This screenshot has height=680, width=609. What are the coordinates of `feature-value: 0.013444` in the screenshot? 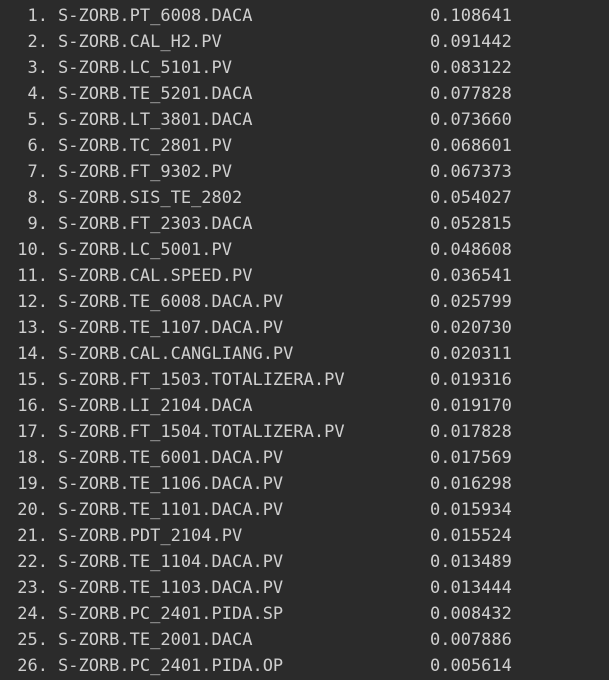 It's located at (471, 588).